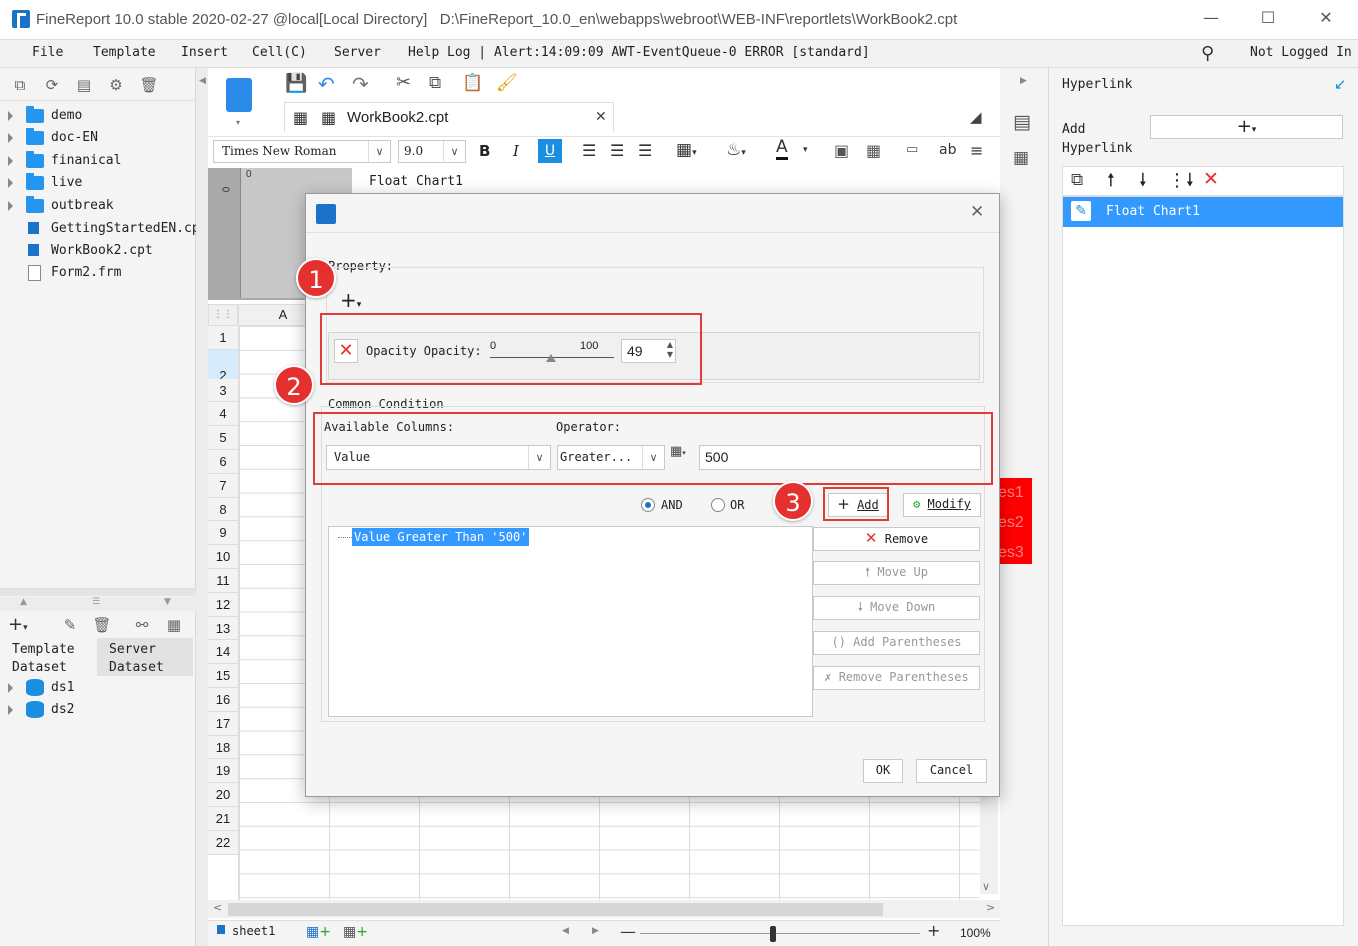 The image size is (1358, 946). What do you see at coordinates (223, 438) in the screenshot?
I see `row-header: 5` at bounding box center [223, 438].